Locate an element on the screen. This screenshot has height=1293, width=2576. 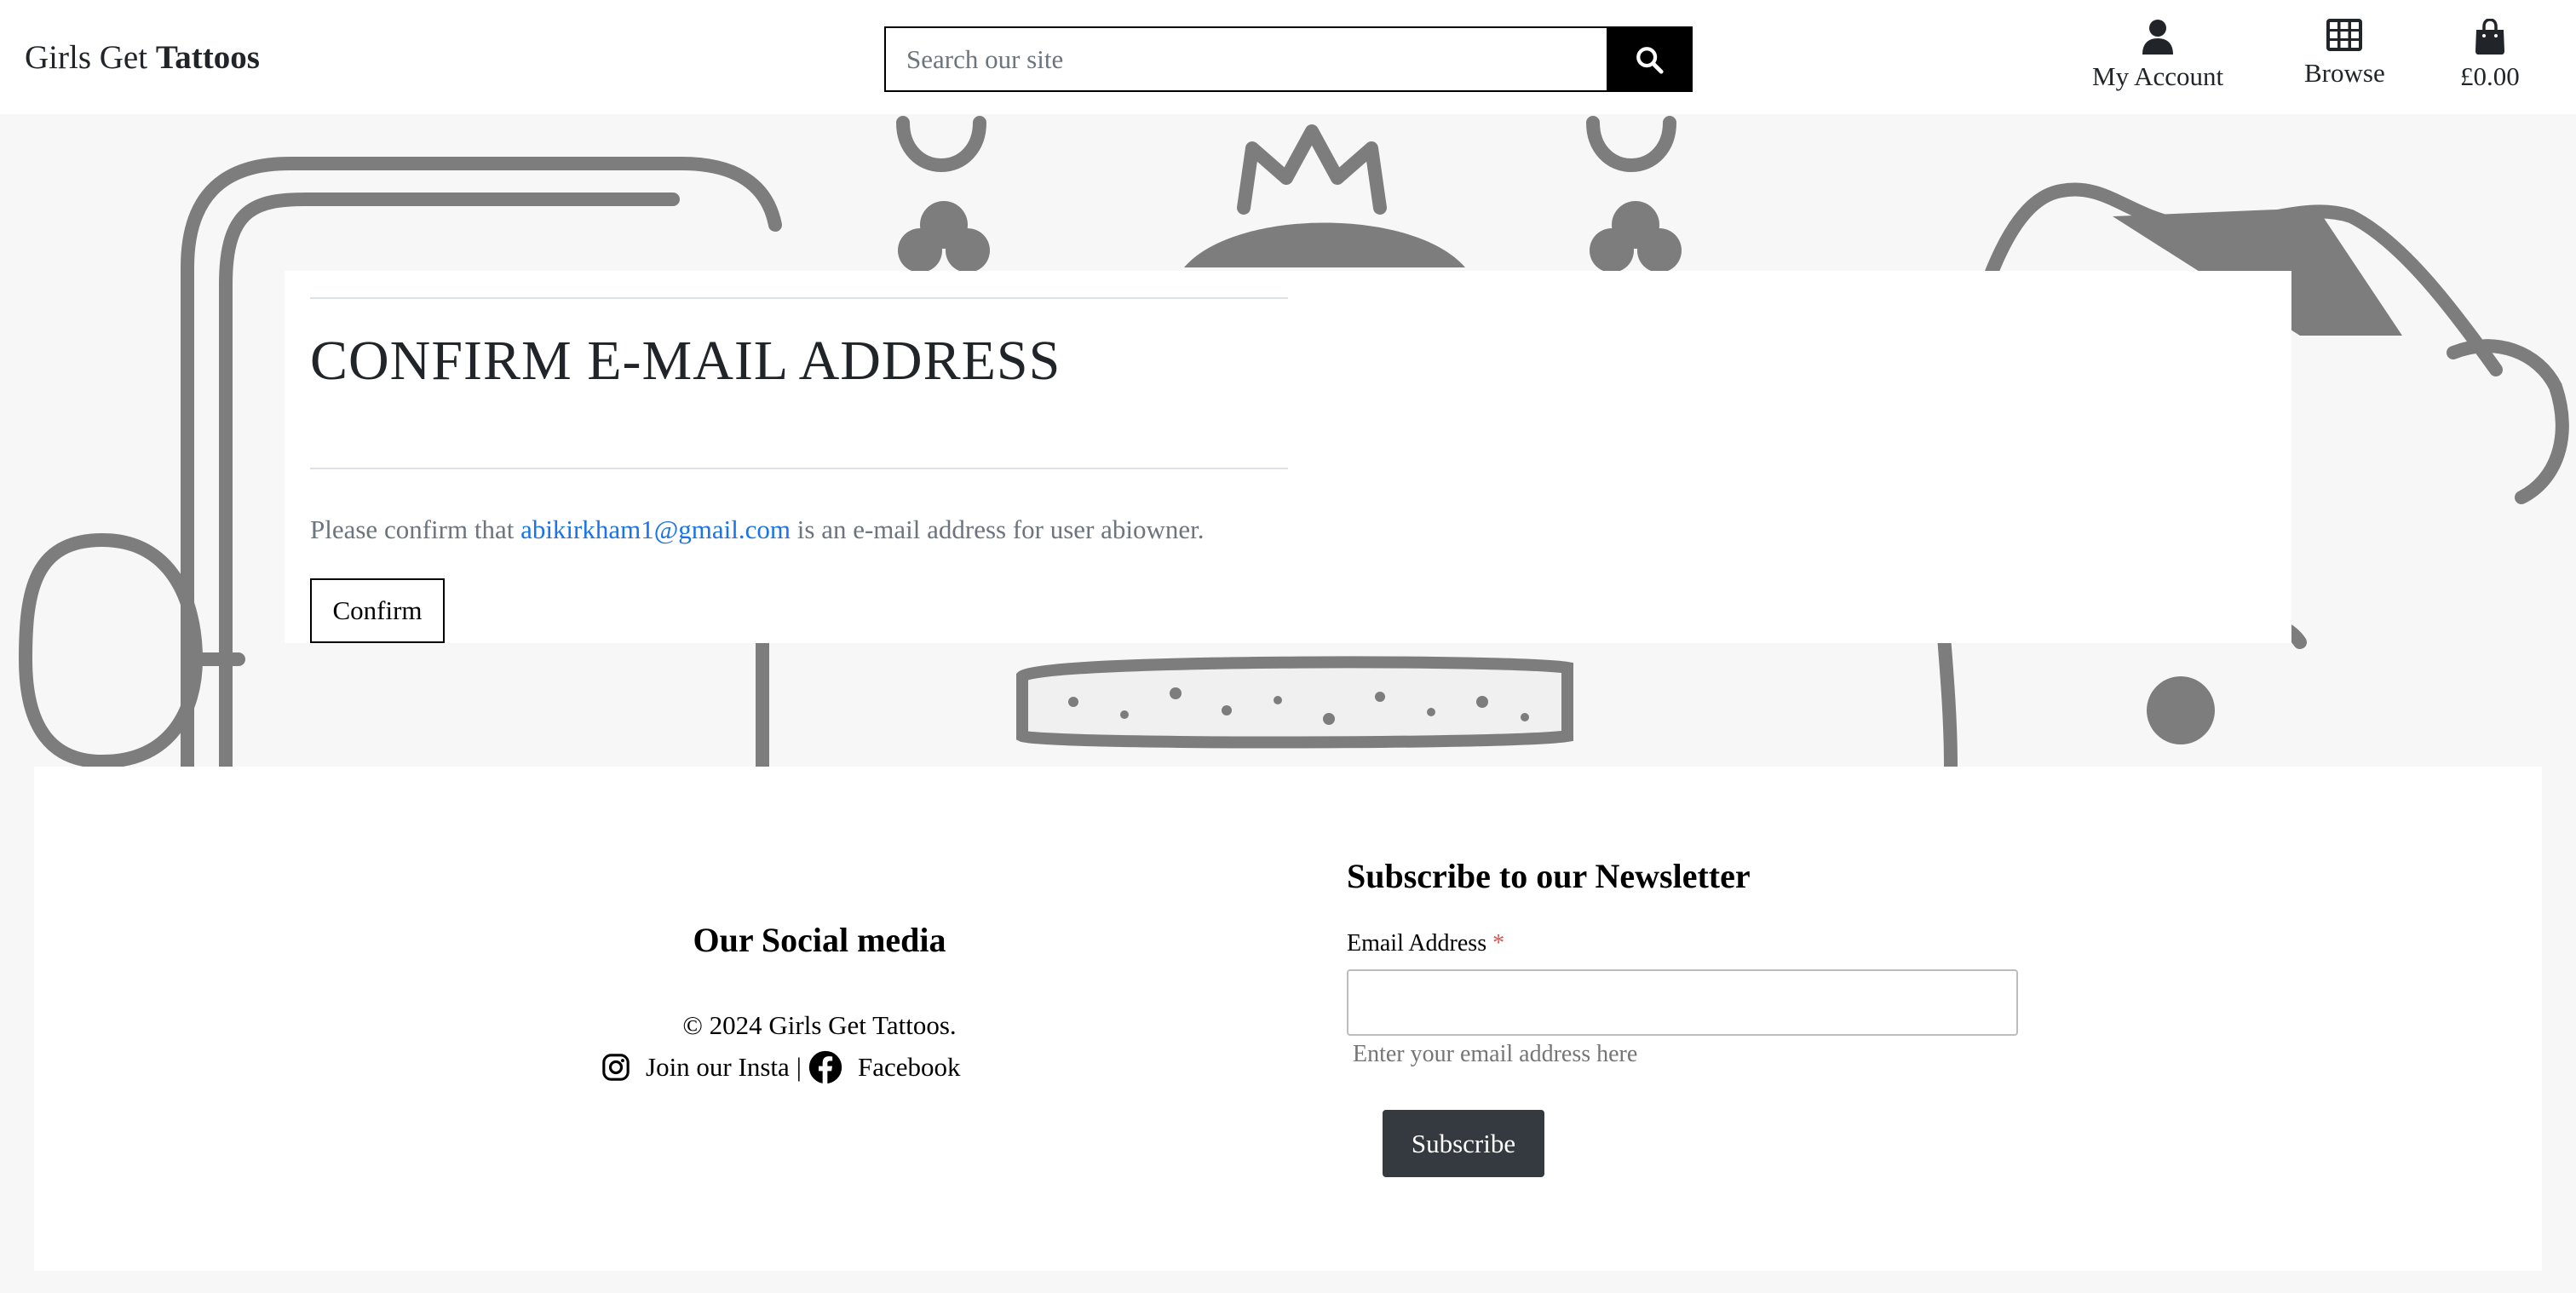
facebook-label: Facebook is located at coordinates (909, 1067).